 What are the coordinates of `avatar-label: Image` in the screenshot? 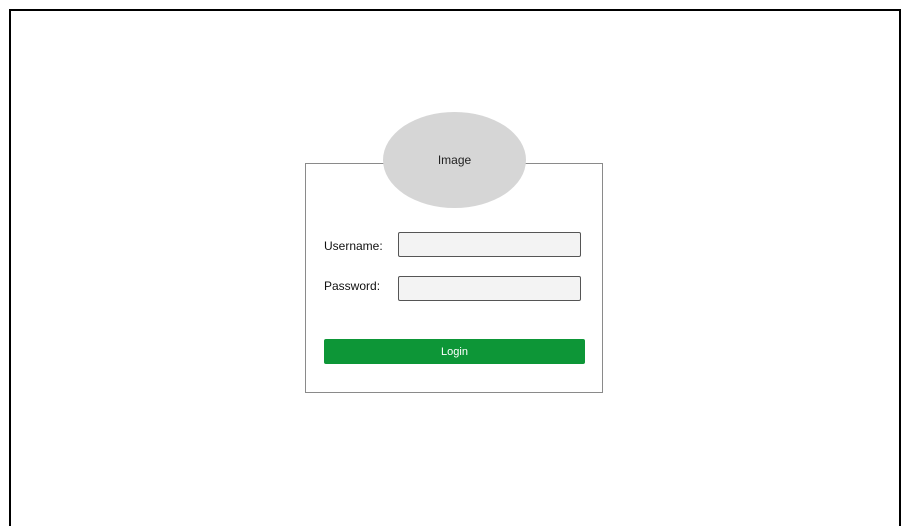 It's located at (454, 160).